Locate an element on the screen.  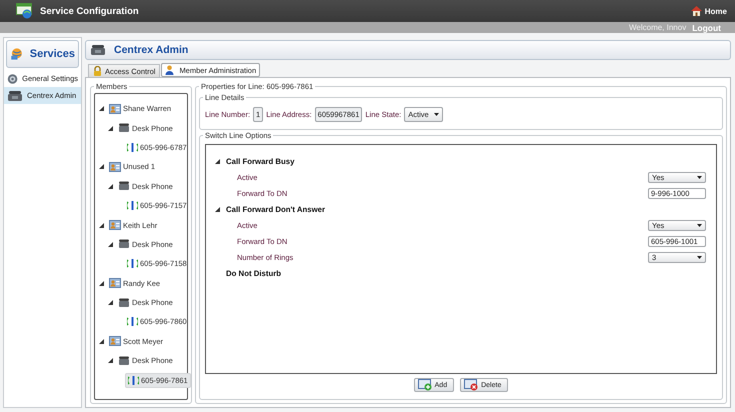
app-title: Service Configuration is located at coordinates (89, 11).